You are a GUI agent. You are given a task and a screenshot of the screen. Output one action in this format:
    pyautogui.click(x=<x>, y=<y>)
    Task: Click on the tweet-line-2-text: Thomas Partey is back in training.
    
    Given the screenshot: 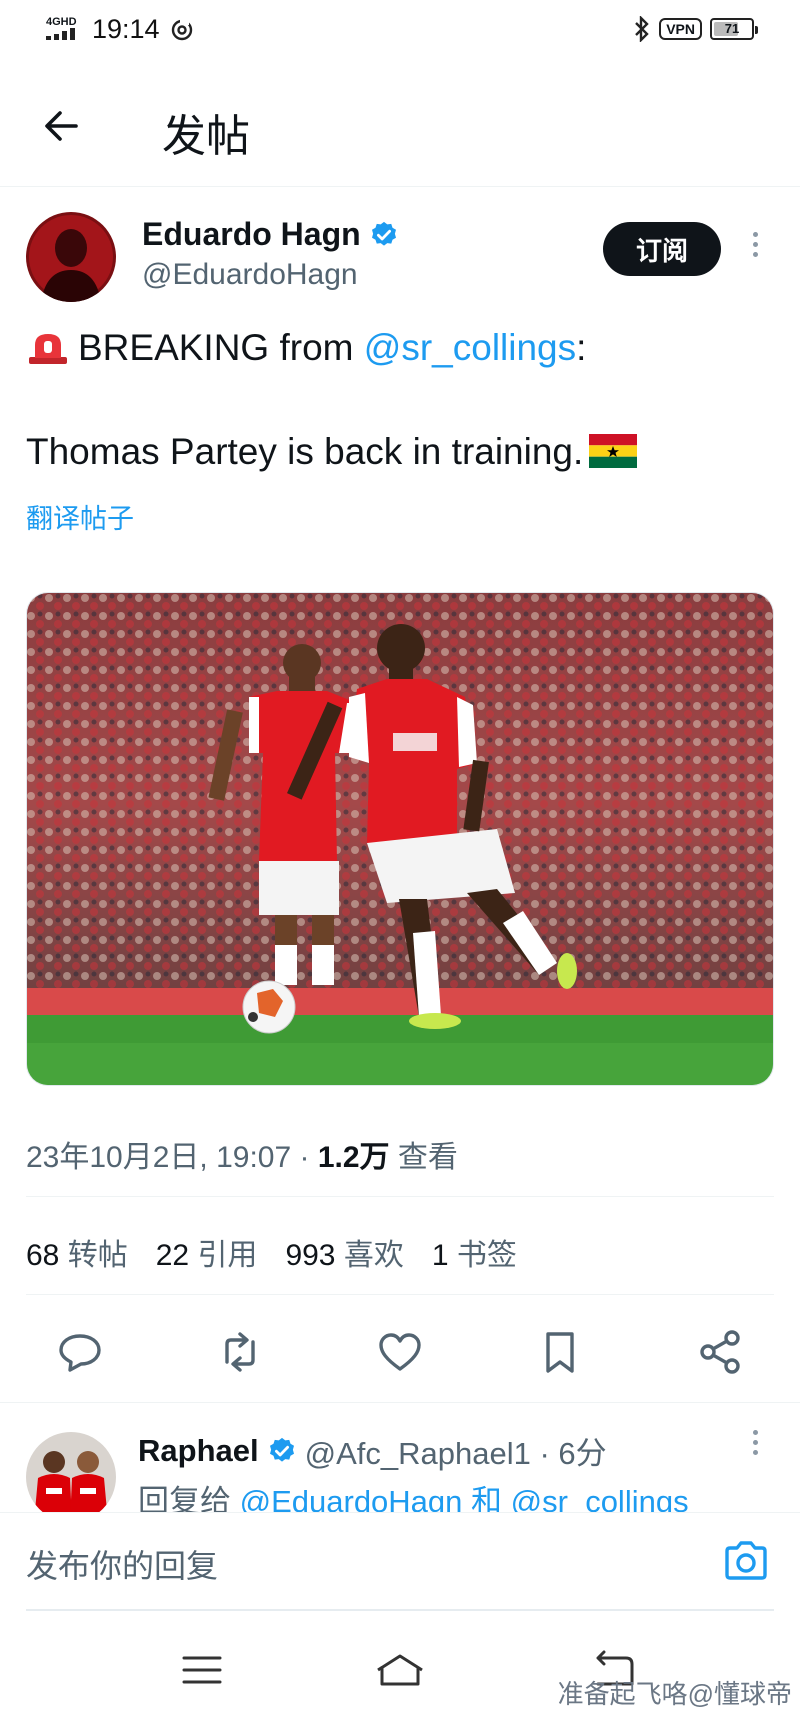 What is the action you would take?
    pyautogui.click(x=305, y=451)
    